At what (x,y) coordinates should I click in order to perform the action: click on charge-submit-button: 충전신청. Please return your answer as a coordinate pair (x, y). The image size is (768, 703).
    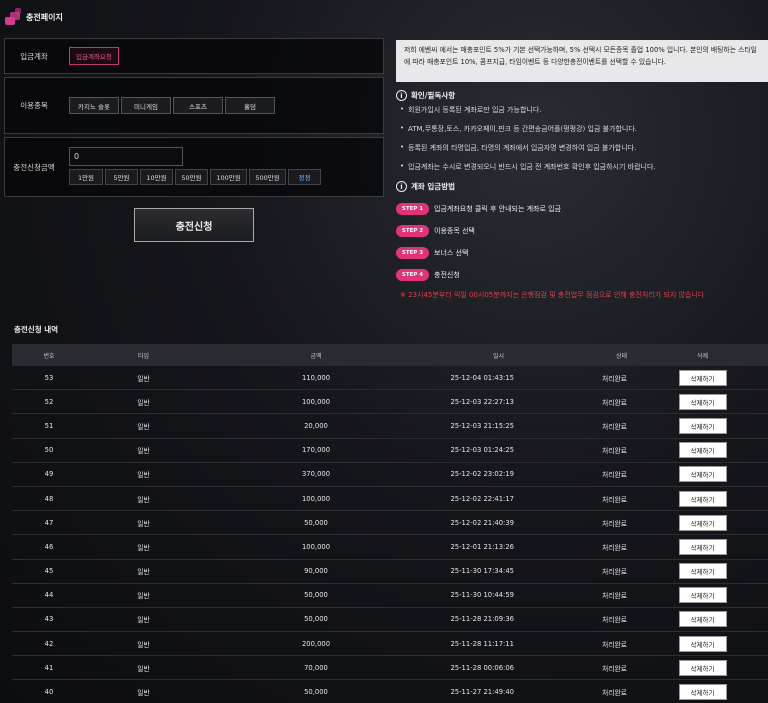
    Looking at the image, I should click on (194, 225).